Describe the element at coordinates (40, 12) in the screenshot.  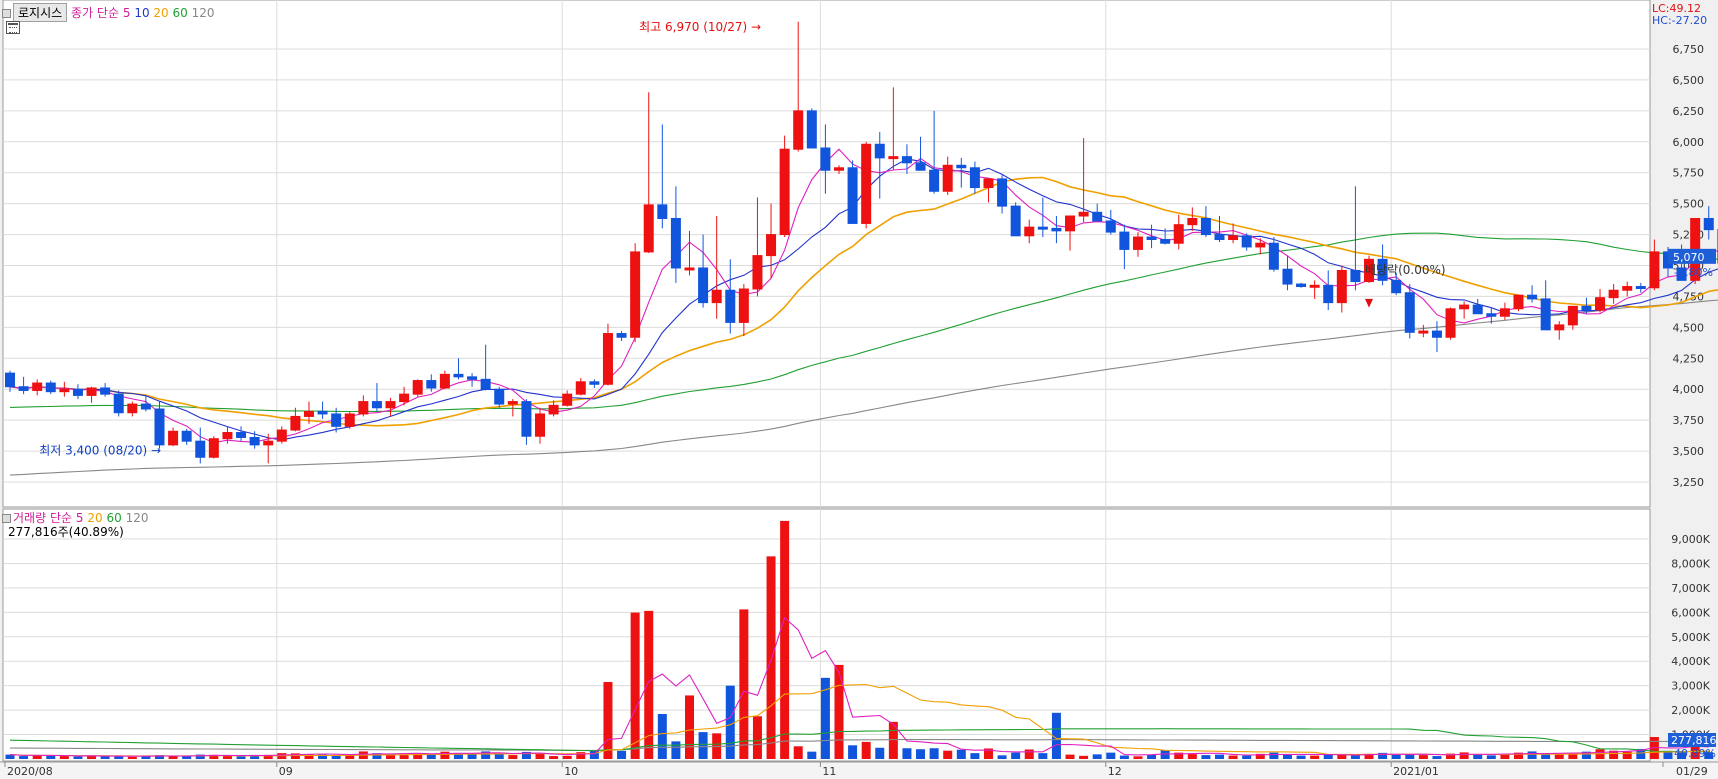
I see `stock-name-box: 로지시스` at that location.